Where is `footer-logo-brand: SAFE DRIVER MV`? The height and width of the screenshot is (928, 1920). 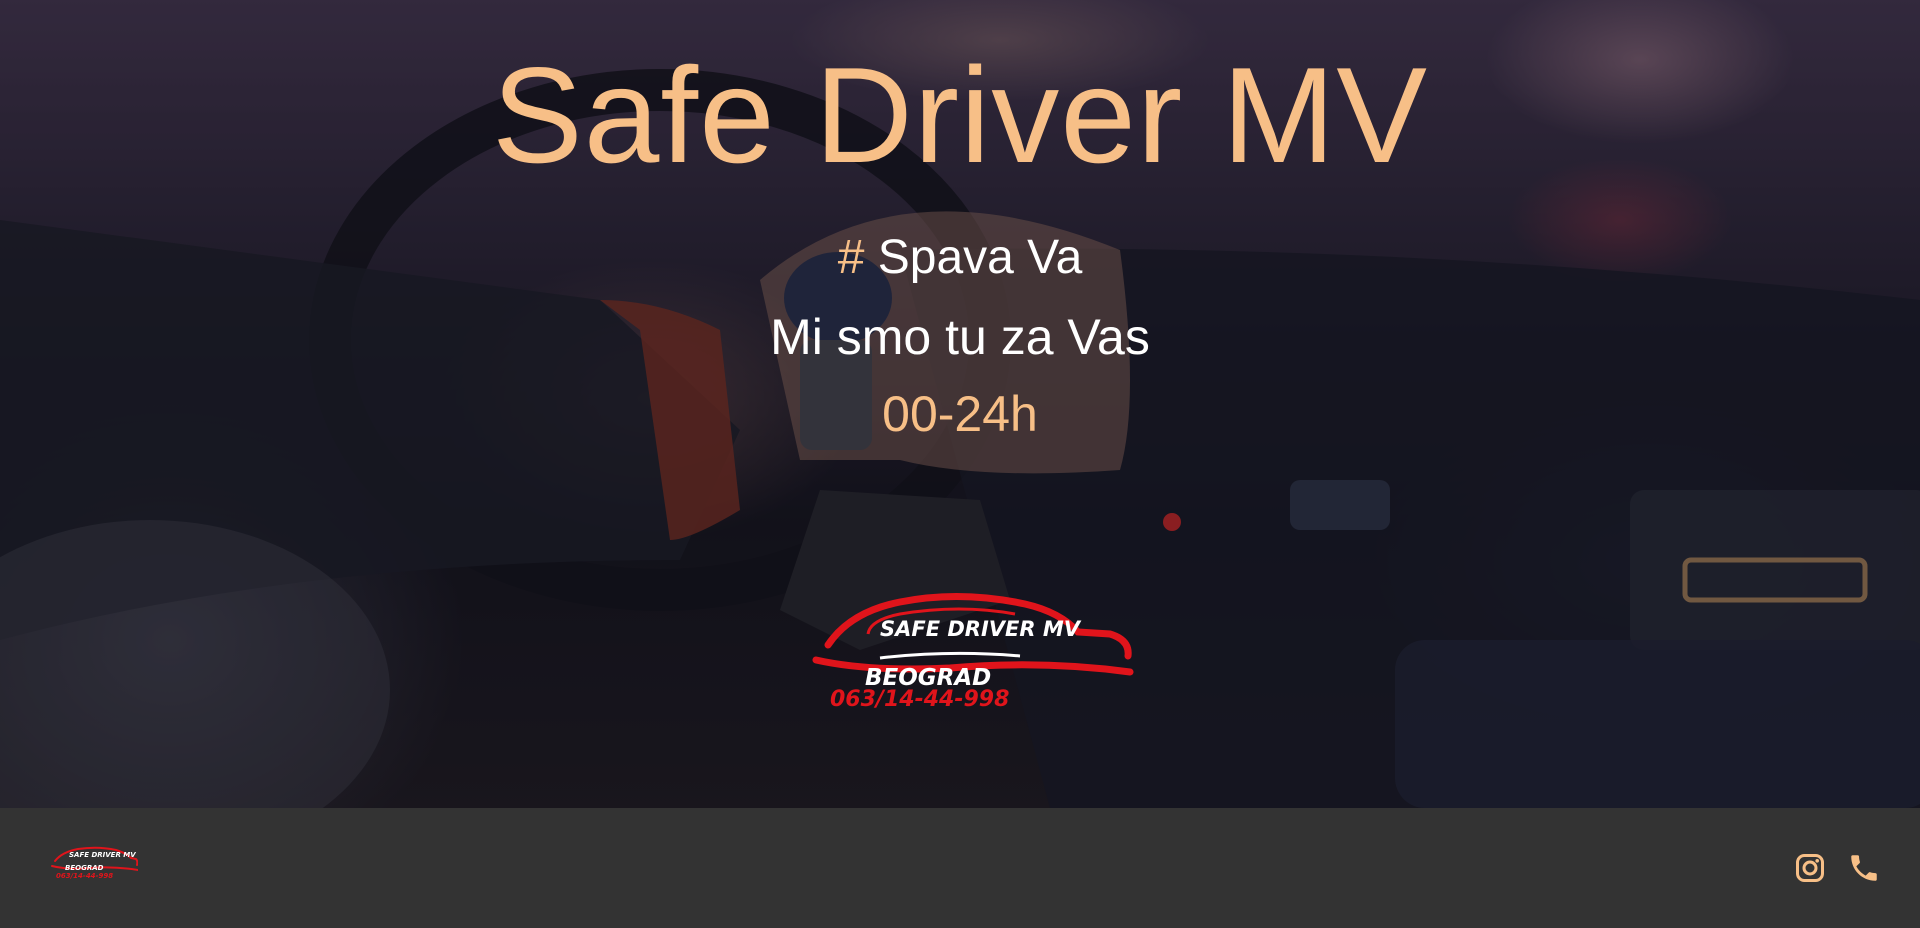 footer-logo-brand: SAFE DRIVER MV is located at coordinates (102, 855).